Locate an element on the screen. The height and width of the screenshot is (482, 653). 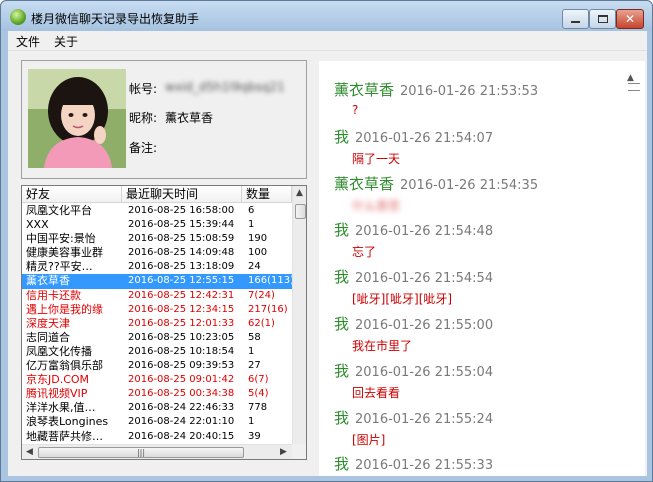
menu-bar: 文件 关于 is located at coordinates (327, 41).